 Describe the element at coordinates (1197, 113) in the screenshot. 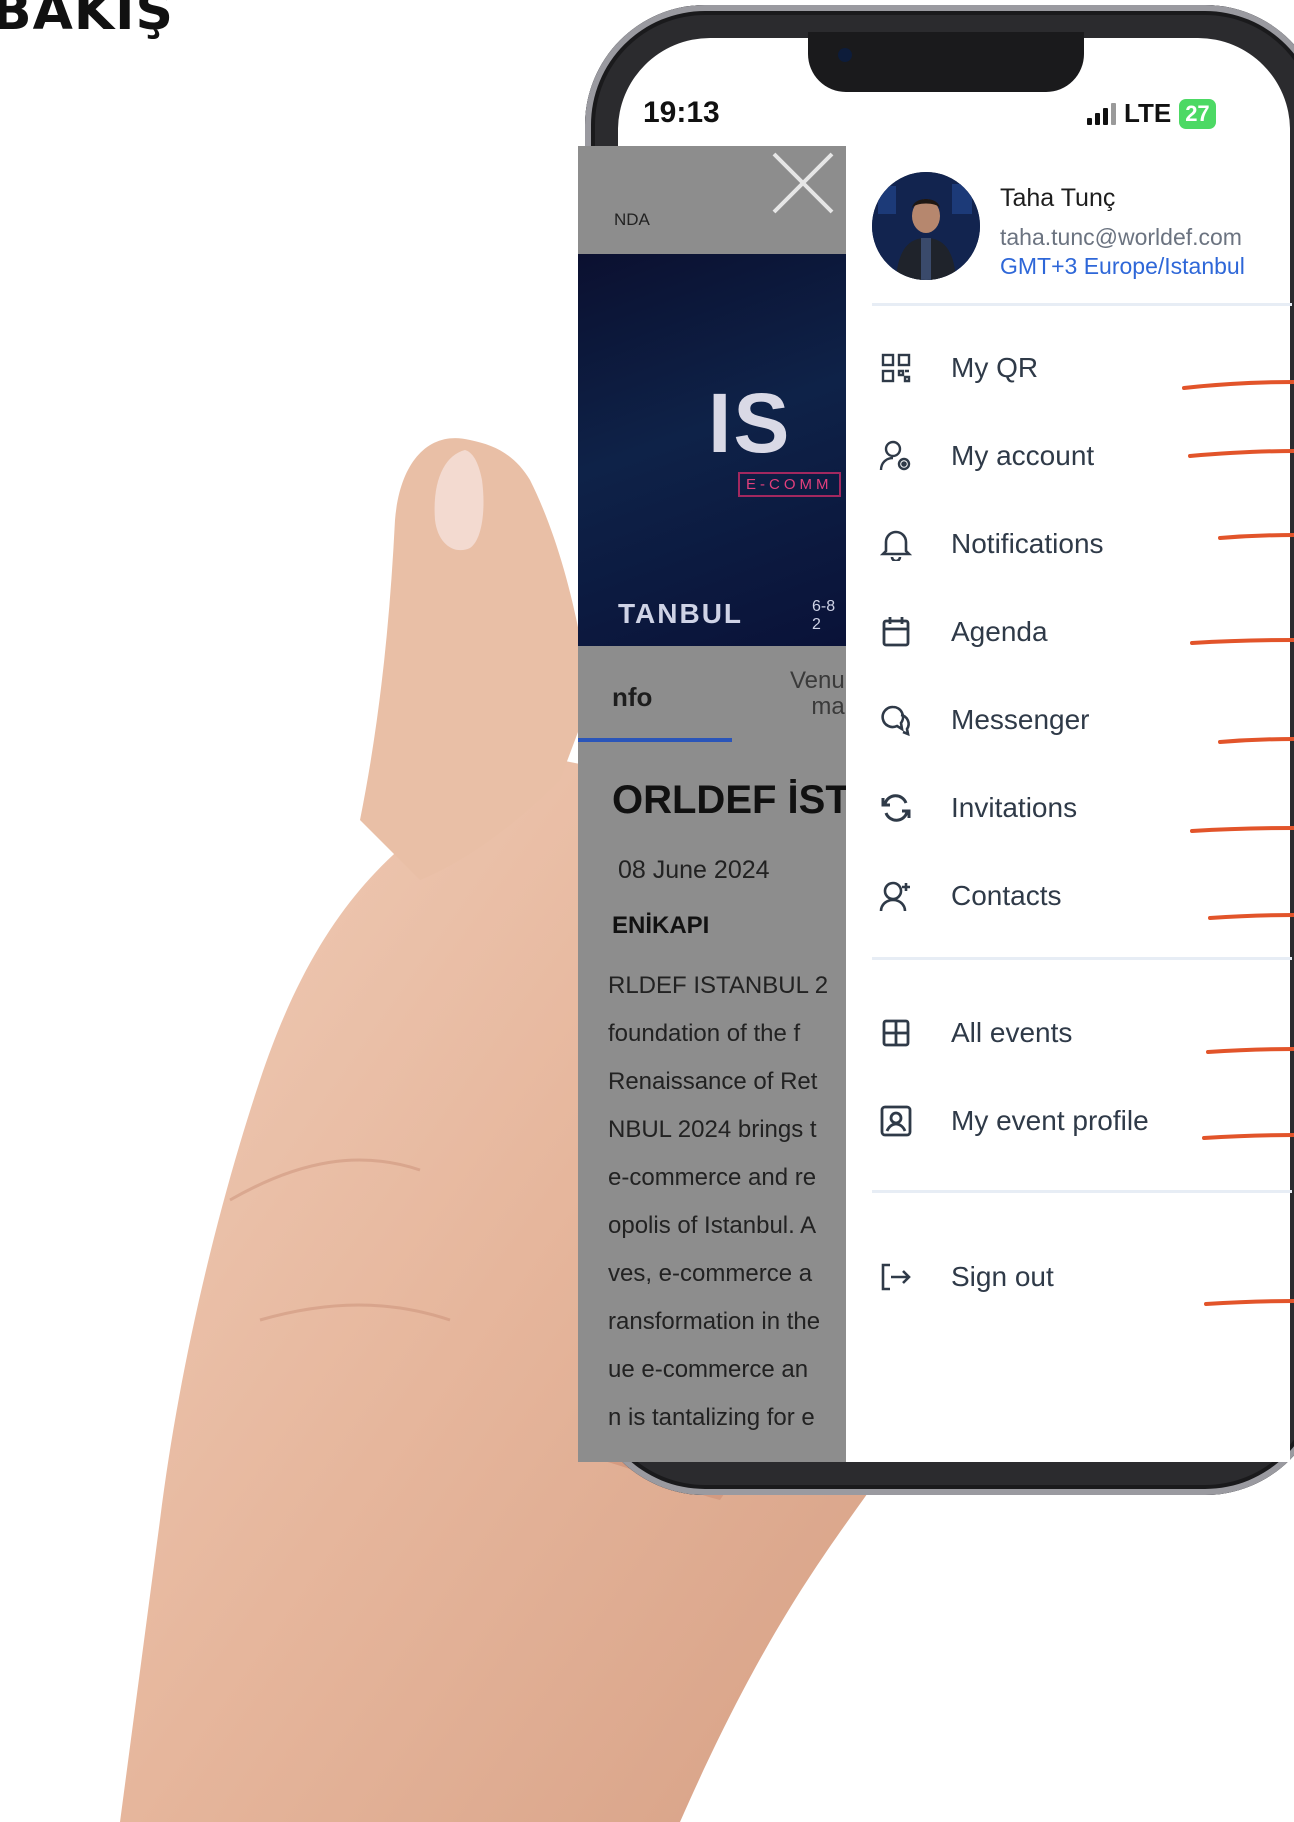

I see `battery-icon: 27` at that location.